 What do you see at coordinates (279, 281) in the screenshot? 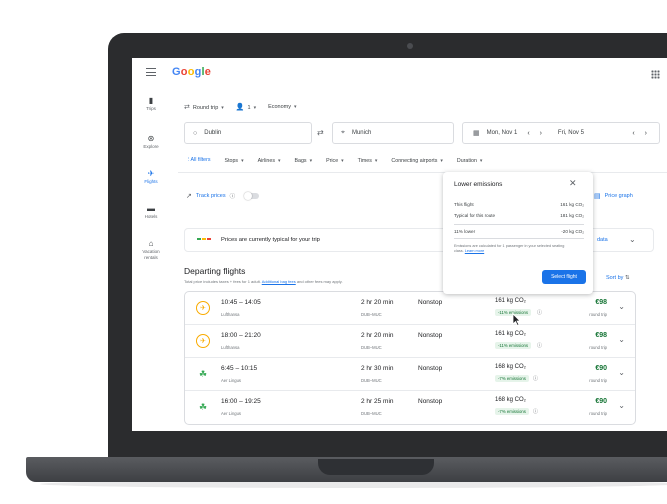
I see `bag-fees-link: Additional bag fees` at bounding box center [279, 281].